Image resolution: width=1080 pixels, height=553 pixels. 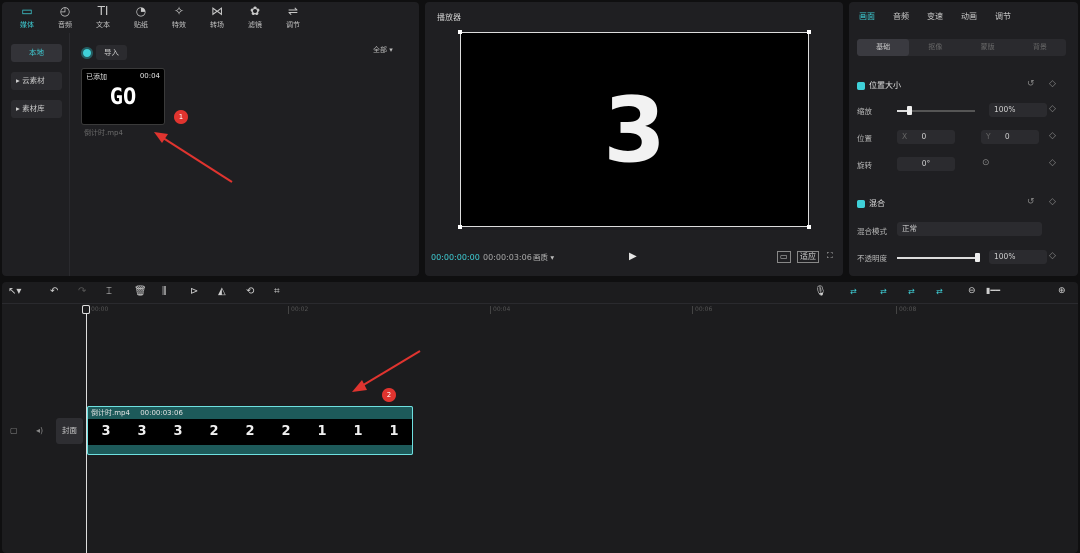 I want to click on subtab-basic: 基础, so click(x=883, y=47).